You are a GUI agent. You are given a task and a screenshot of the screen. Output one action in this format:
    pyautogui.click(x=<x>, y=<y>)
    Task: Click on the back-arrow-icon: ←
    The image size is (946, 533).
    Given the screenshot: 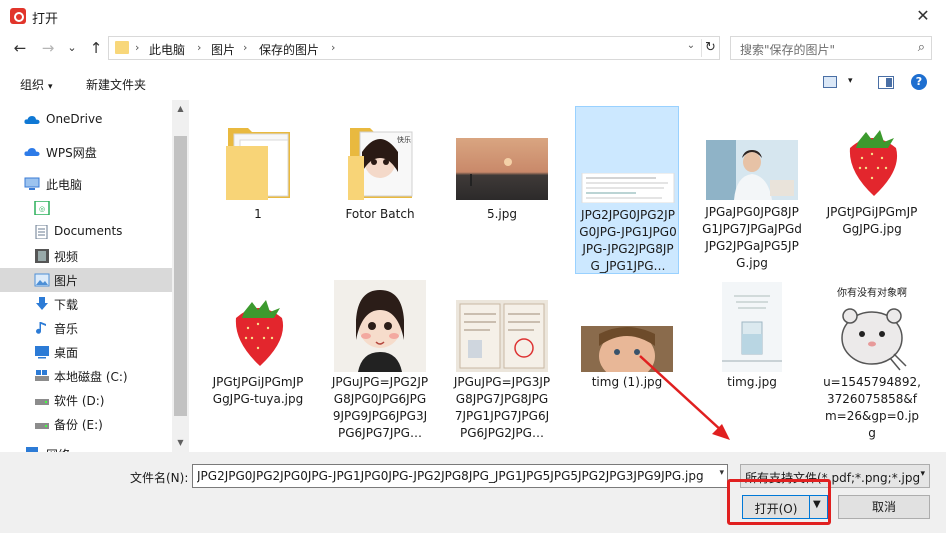 What is the action you would take?
    pyautogui.click(x=20, y=48)
    